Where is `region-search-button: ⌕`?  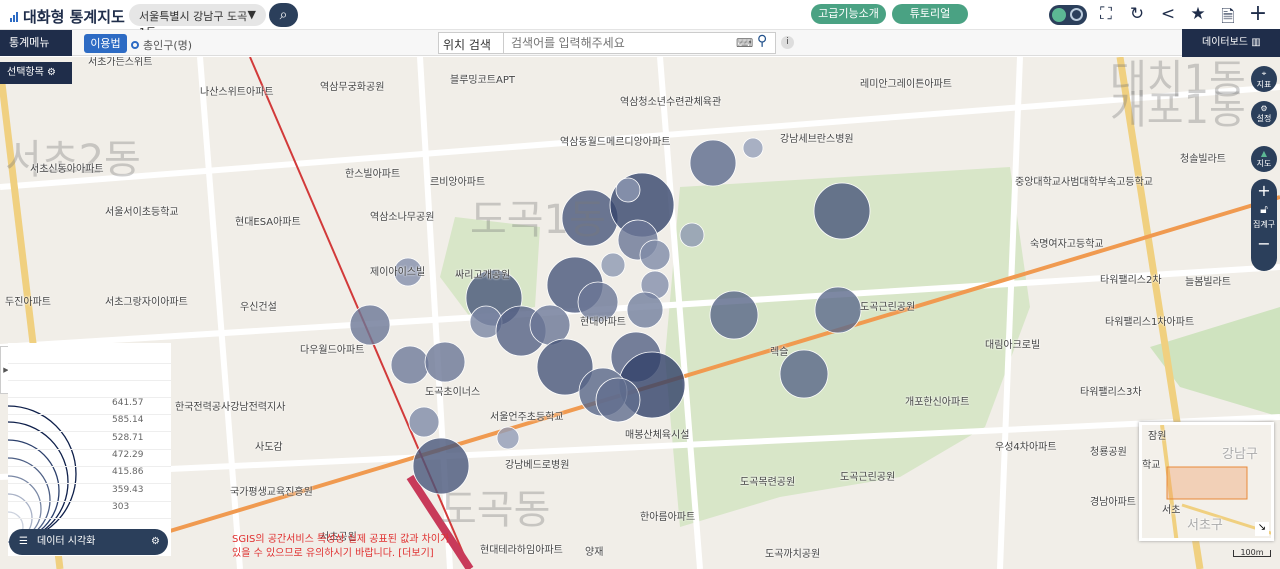
region-search-button: ⌕ is located at coordinates (283, 15).